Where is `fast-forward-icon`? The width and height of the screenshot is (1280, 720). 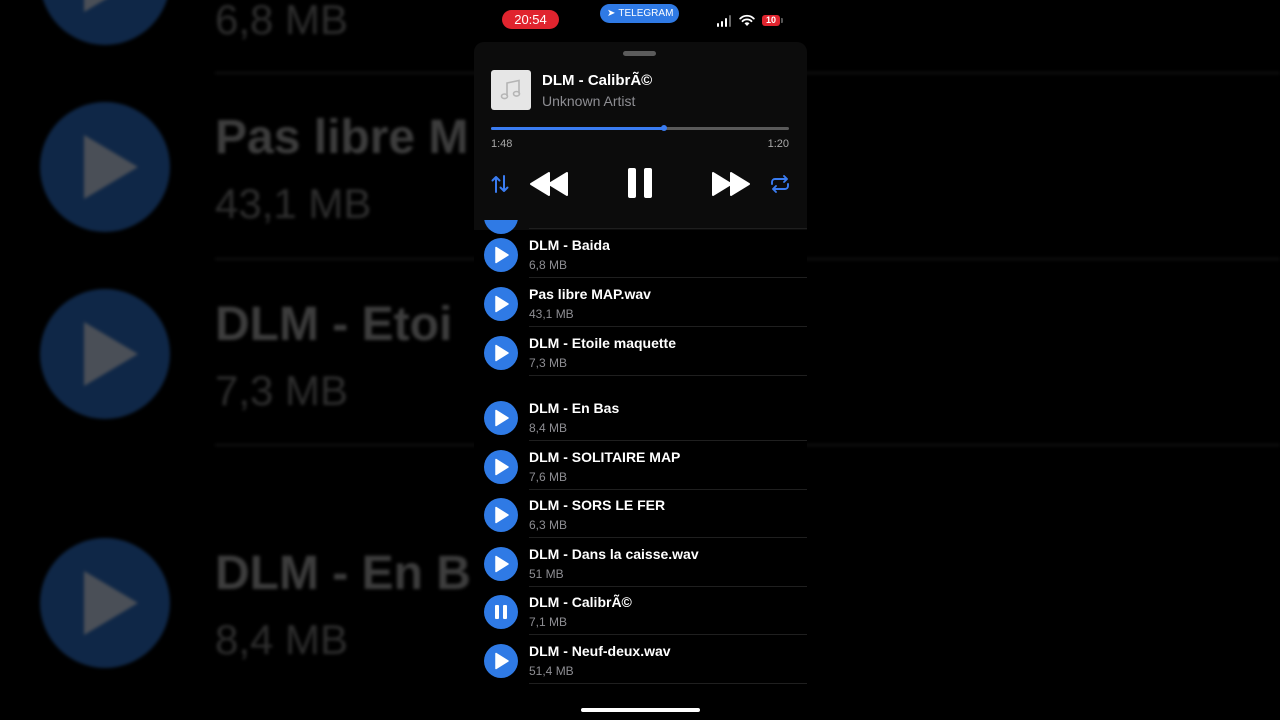 fast-forward-icon is located at coordinates (731, 184).